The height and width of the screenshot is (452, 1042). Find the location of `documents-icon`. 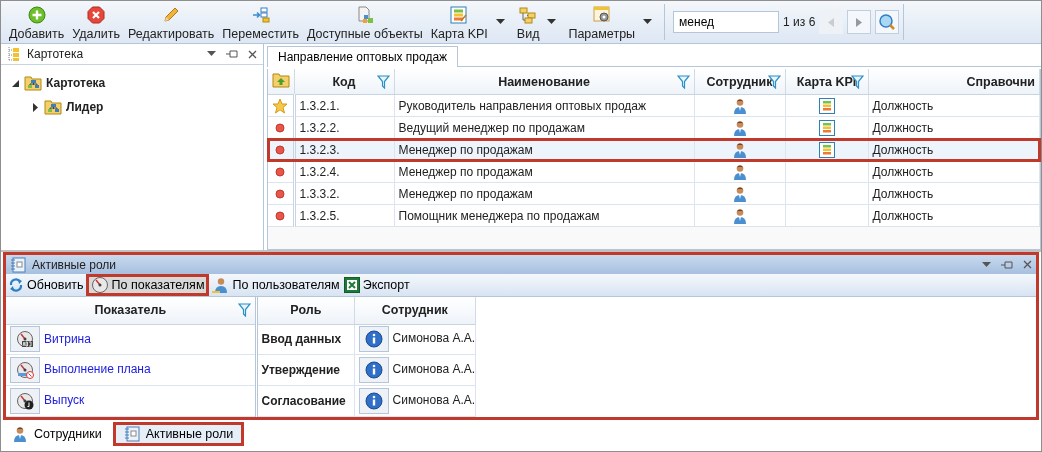

documents-icon is located at coordinates (364, 15).